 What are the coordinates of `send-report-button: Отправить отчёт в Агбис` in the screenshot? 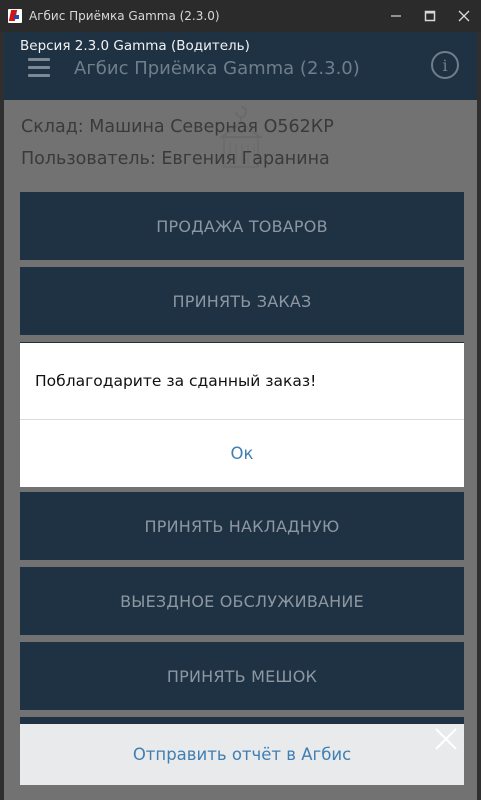 It's located at (242, 754).